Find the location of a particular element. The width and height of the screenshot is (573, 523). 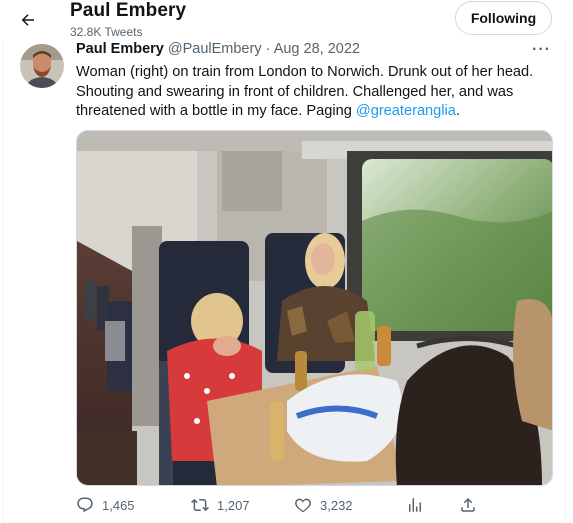

reply-button: 1,465 is located at coordinates (105, 505).